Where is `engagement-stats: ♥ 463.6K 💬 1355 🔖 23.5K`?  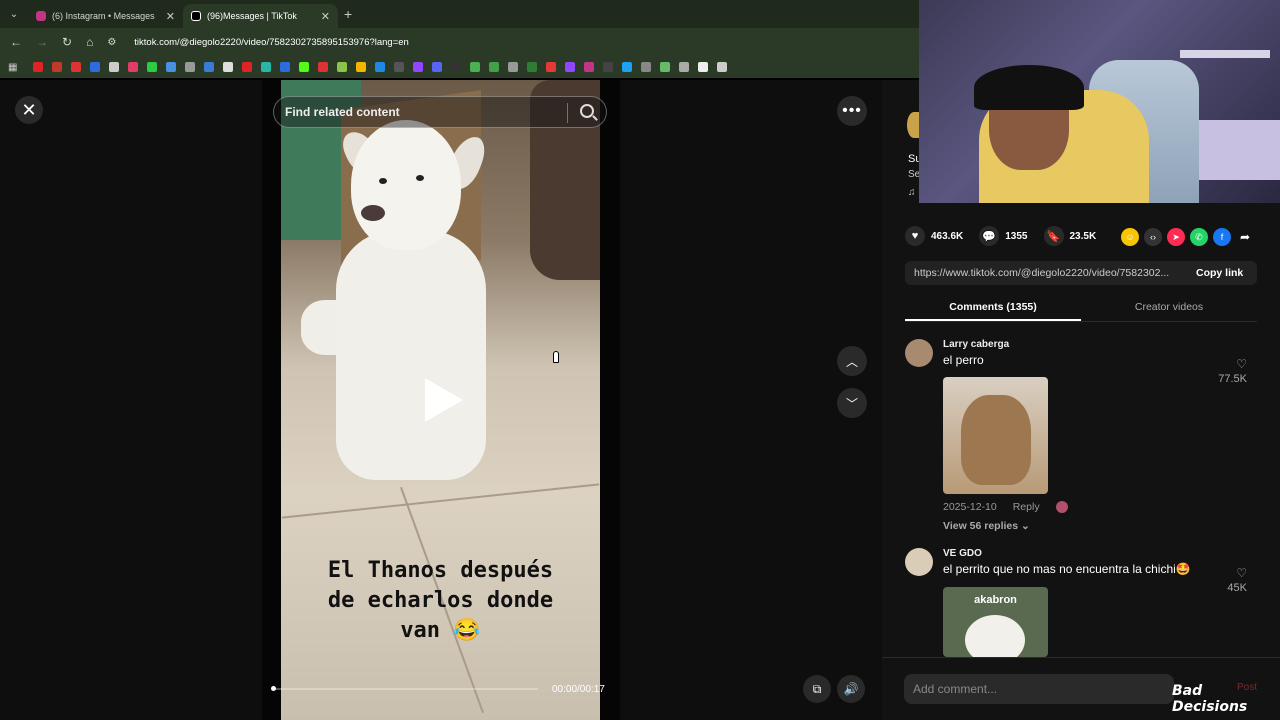 engagement-stats: ♥ 463.6K 💬 1355 🔖 23.5K is located at coordinates (1000, 236).